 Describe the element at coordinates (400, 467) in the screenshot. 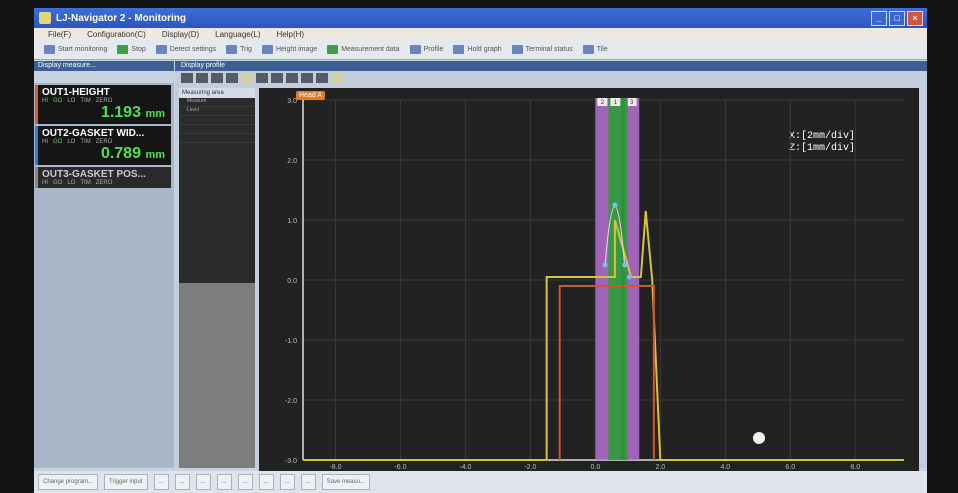

I see `x-tick-label: -6.0` at that location.